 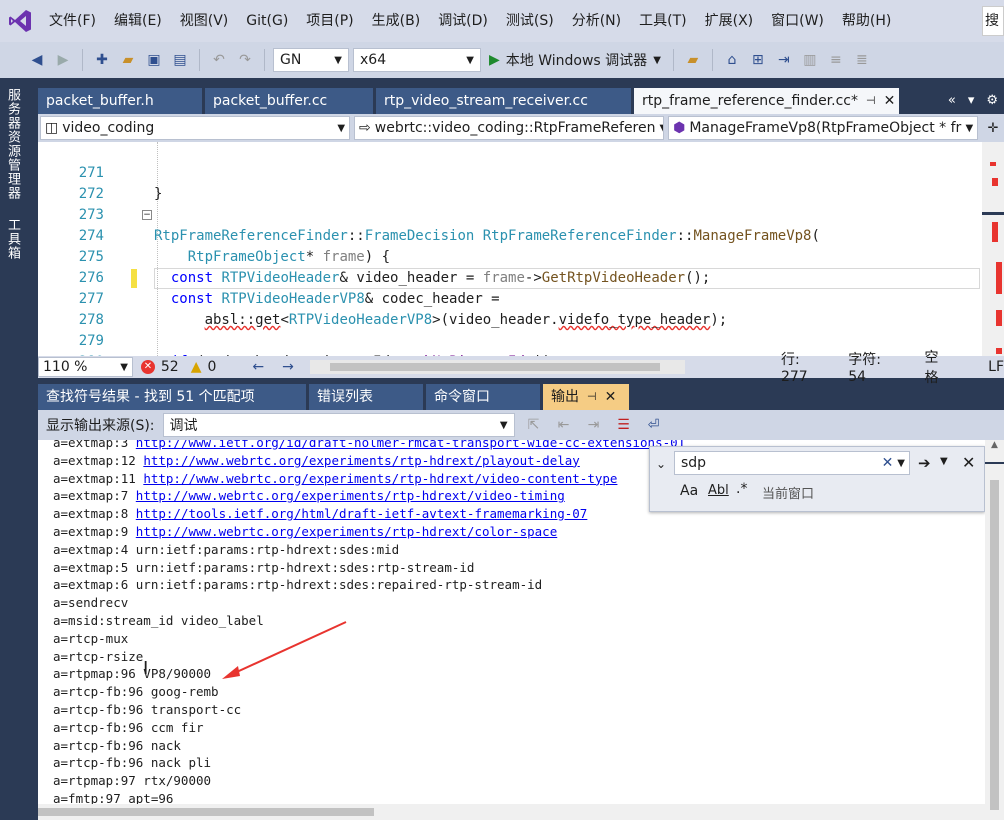 What do you see at coordinates (511, 812) in the screenshot?
I see `output-horizontal-scrollbar` at bounding box center [511, 812].